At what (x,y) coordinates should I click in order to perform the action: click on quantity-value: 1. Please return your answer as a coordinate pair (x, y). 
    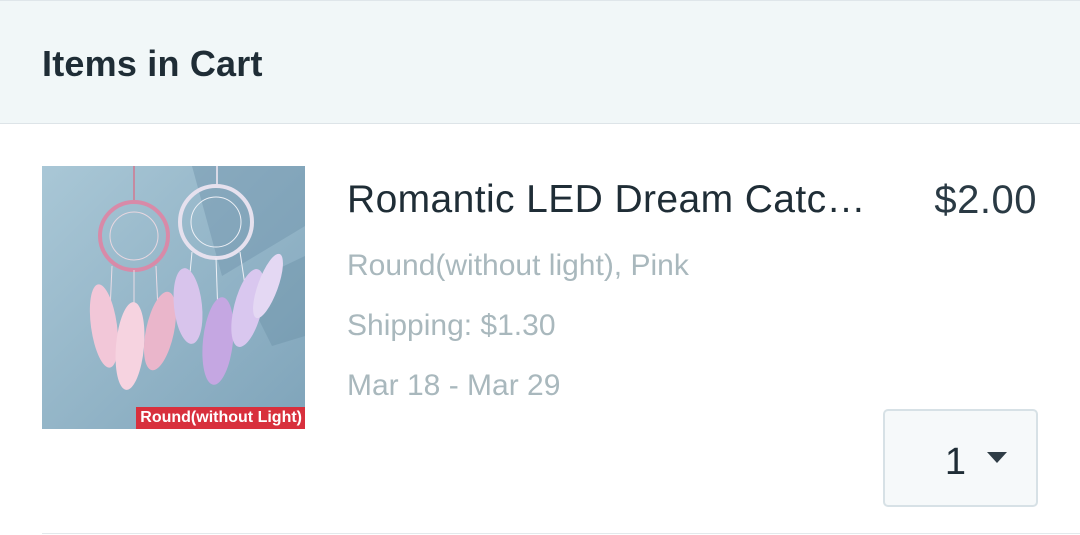
    Looking at the image, I should click on (955, 462).